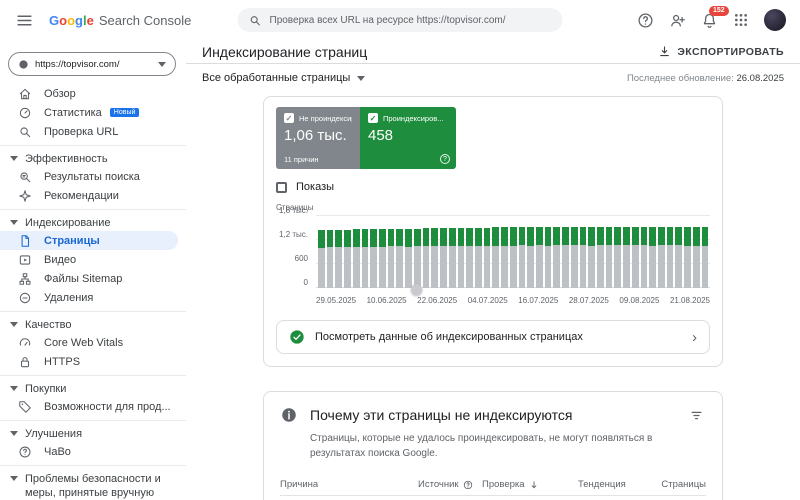 This screenshot has width=800, height=500. I want to click on sidebar-item-faq: ЧаВо, so click(93, 451).